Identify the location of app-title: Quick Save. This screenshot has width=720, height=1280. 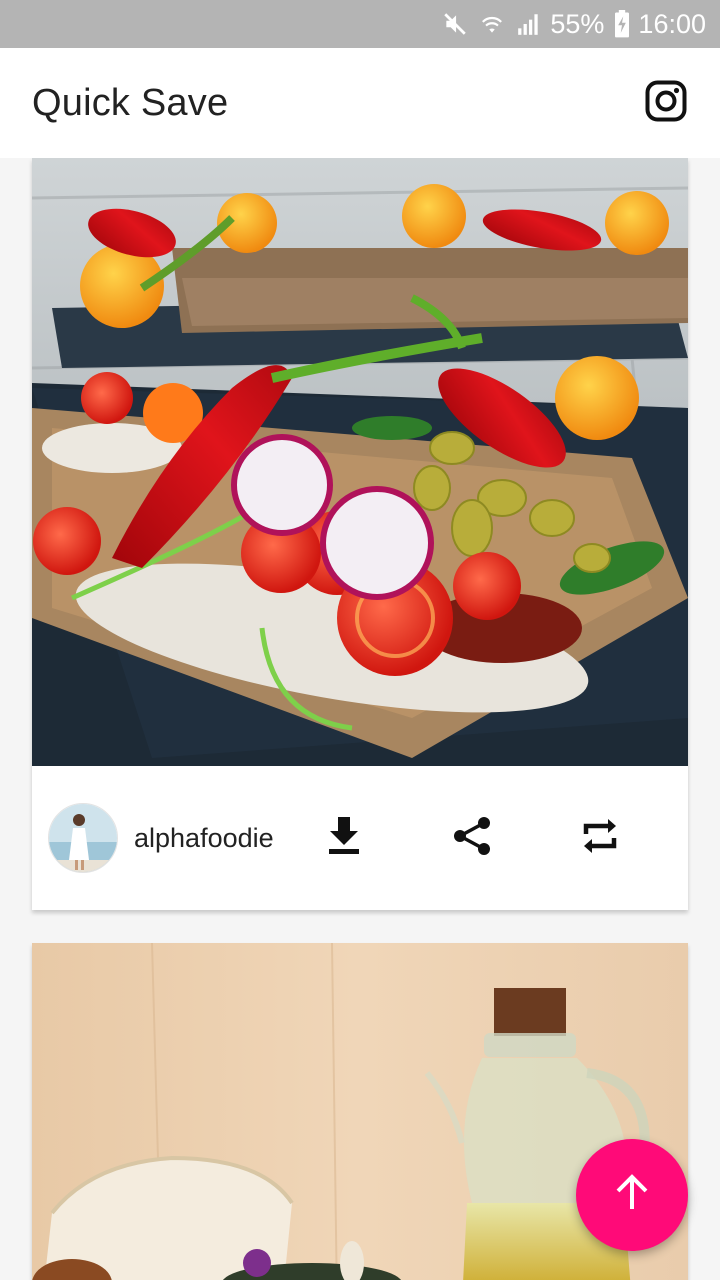
(130, 102).